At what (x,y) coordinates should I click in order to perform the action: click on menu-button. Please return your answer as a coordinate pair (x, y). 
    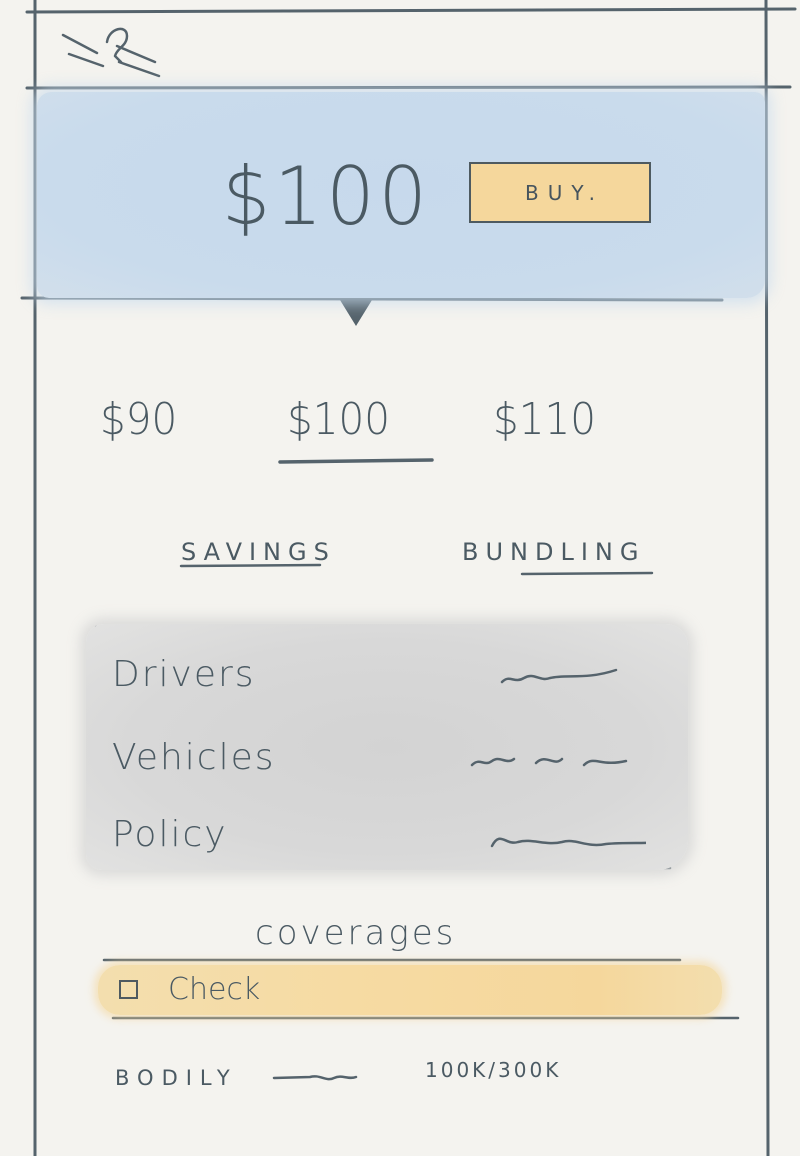
    Looking at the image, I should click on (110, 49).